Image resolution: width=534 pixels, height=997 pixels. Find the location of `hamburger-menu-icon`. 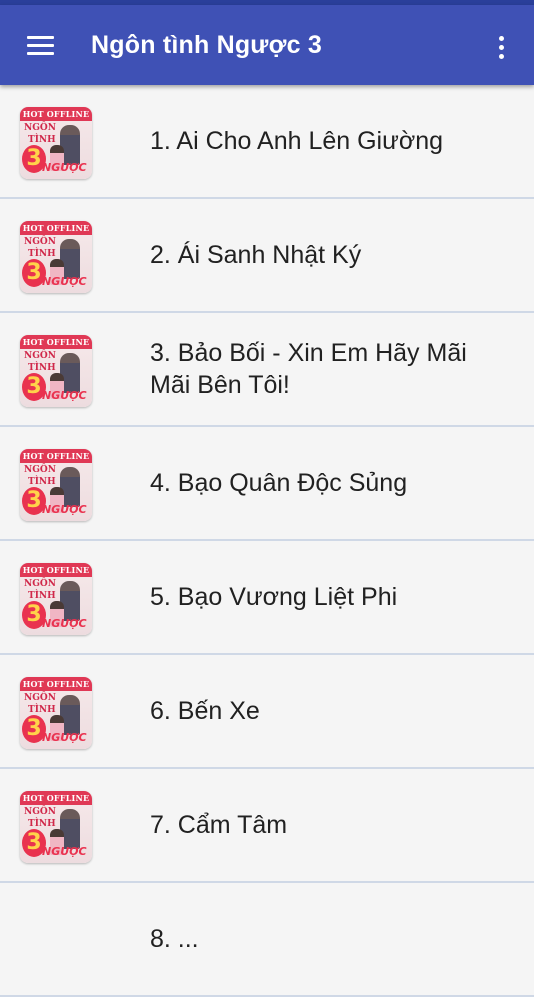

hamburger-menu-icon is located at coordinates (40, 45).